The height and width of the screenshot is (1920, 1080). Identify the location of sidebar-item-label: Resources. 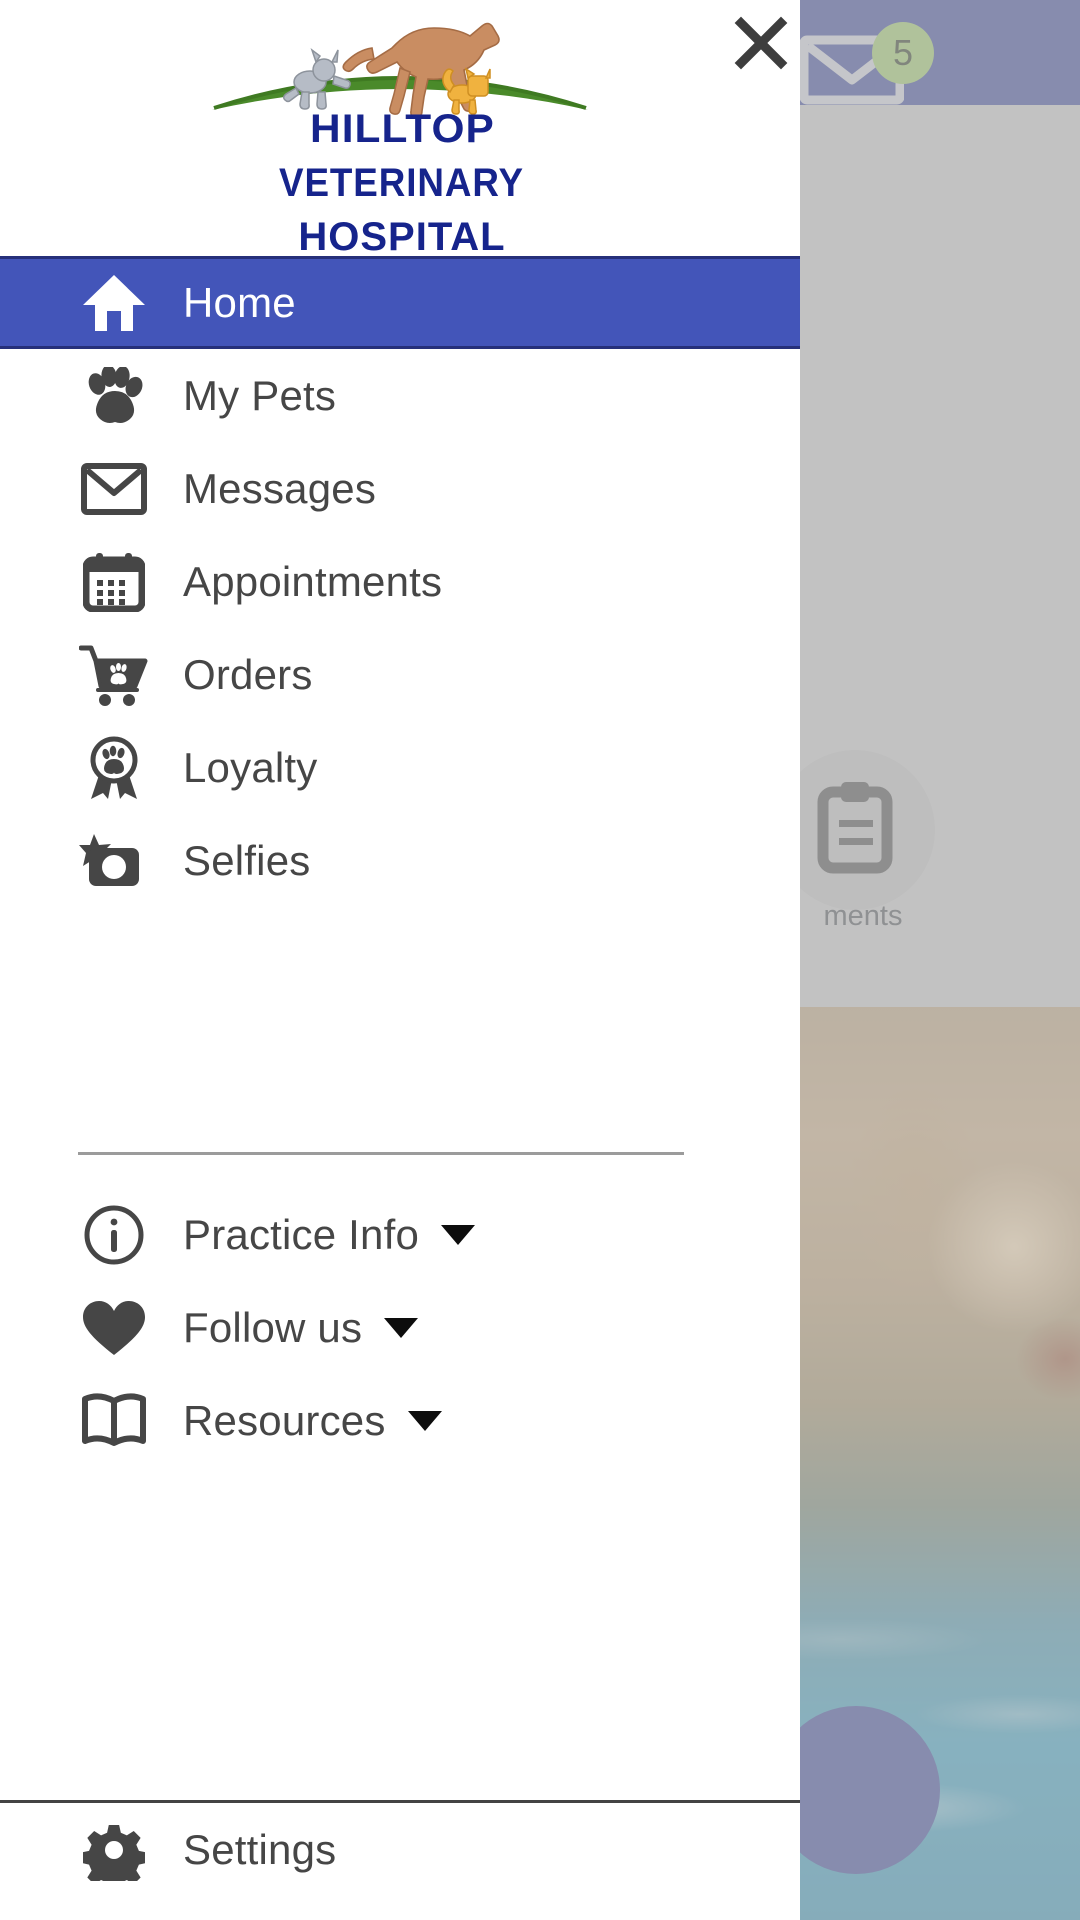
(284, 1420).